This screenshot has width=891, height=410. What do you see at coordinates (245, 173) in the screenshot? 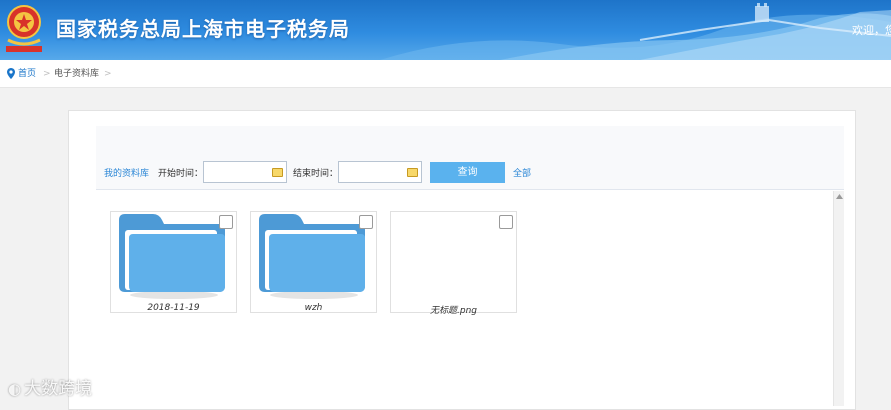
I see `start-time-field` at bounding box center [245, 173].